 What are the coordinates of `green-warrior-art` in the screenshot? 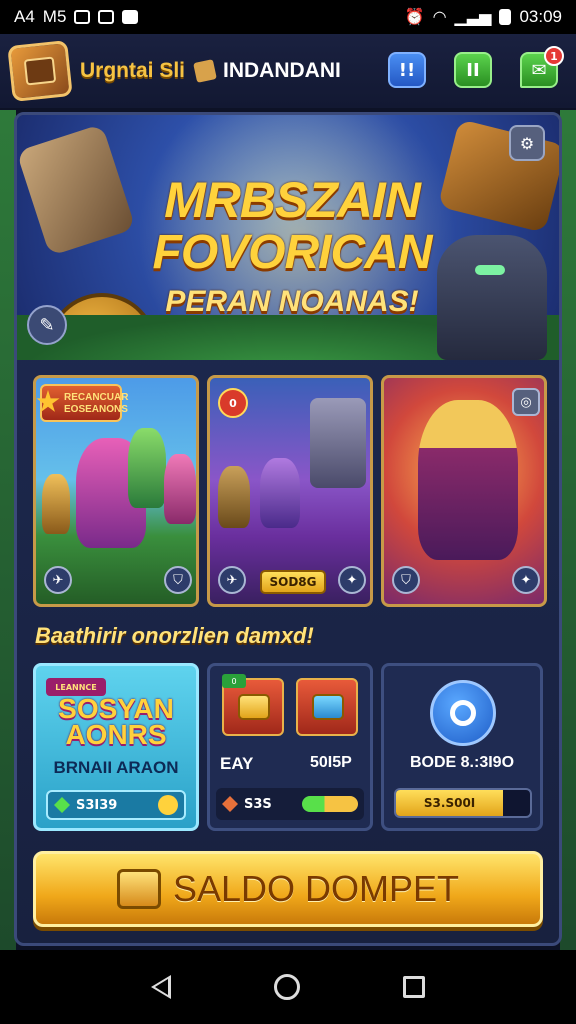 It's located at (147, 468).